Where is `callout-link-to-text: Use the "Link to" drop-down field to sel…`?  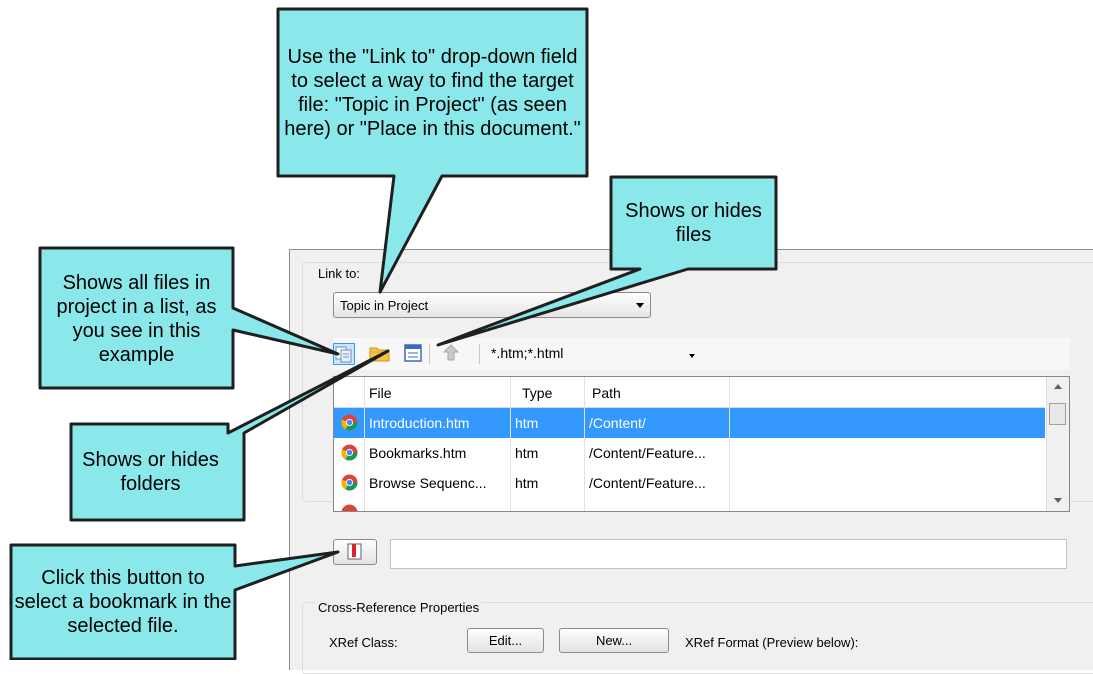 callout-link-to-text: Use the "Link to" drop-down field to sel… is located at coordinates (432, 93).